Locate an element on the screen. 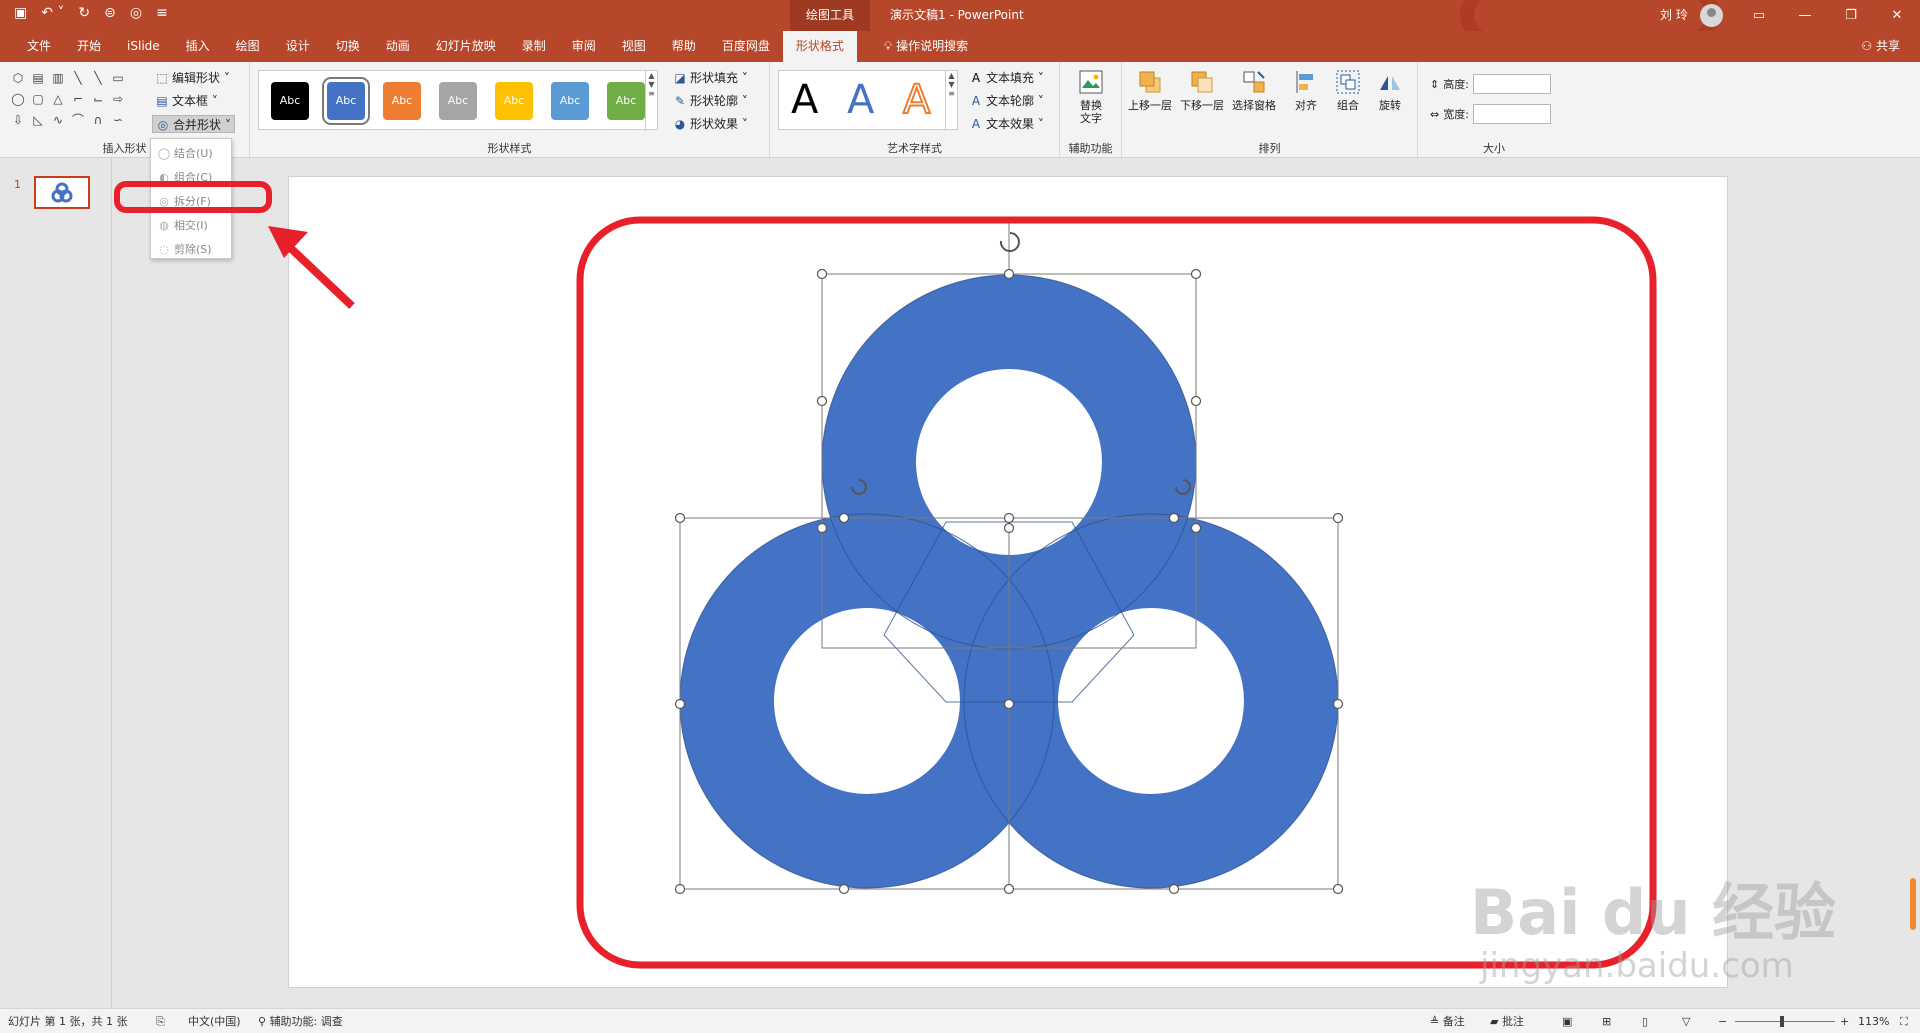 The width and height of the screenshot is (1920, 1033). zoom-in-button: + is located at coordinates (1844, 1021).